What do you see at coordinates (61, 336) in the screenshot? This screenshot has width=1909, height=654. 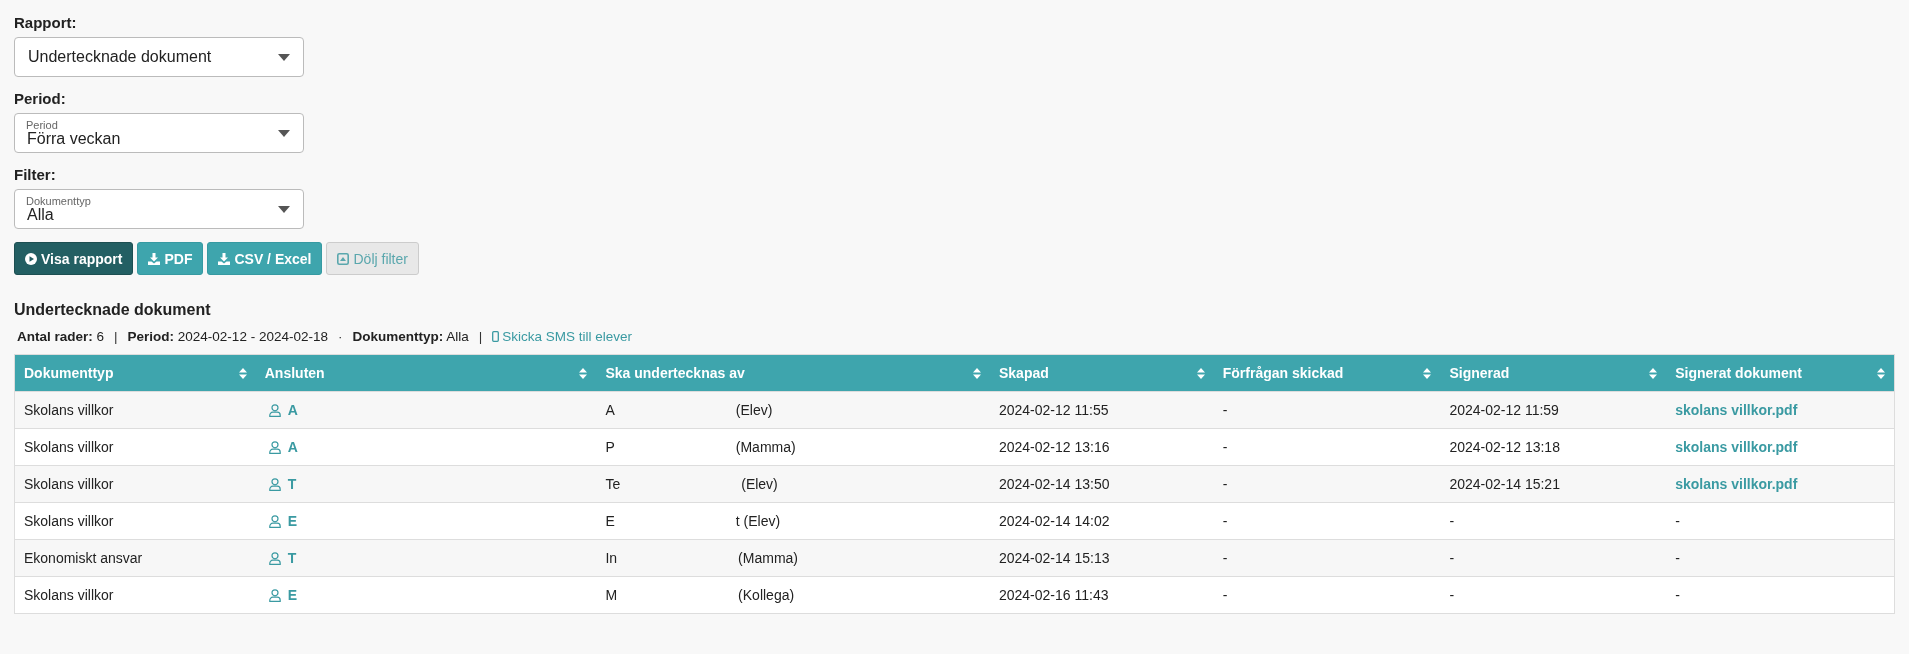 I see `summary-text: Antal rader: 6` at bounding box center [61, 336].